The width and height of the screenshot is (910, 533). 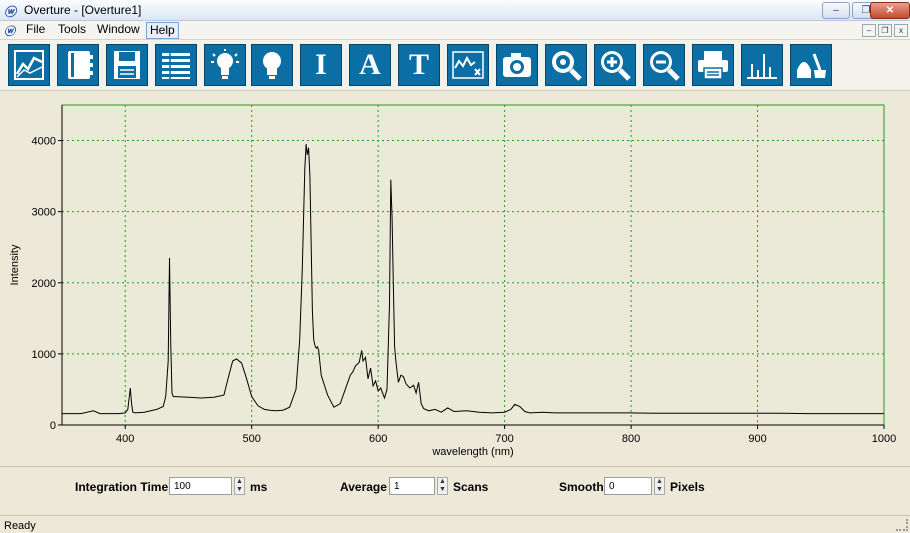 I want to click on printer-icon, so click(x=713, y=65).